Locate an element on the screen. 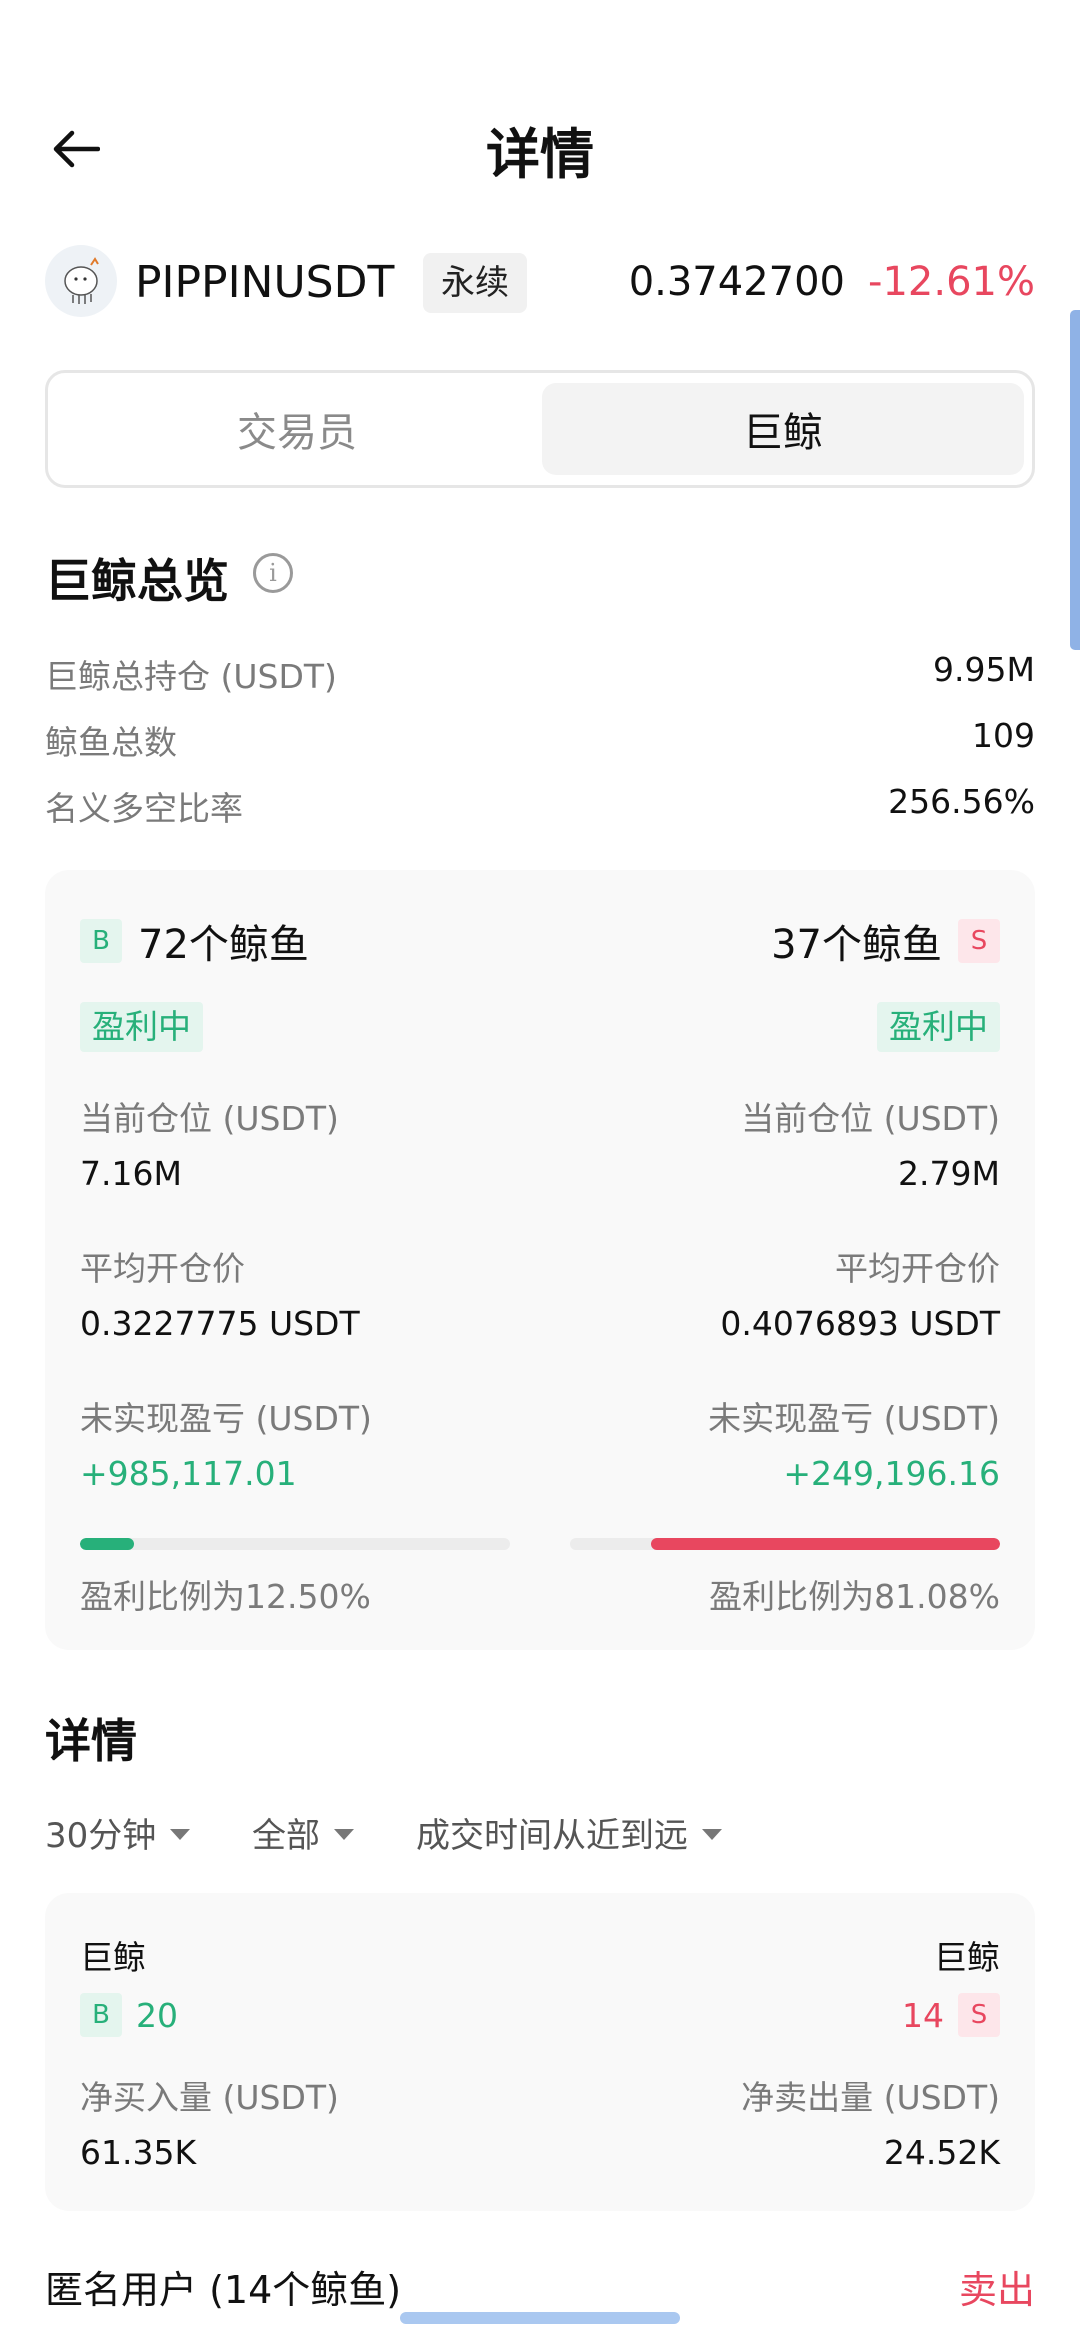 The image size is (1080, 2340). buy-count: 20 is located at coordinates (157, 2015).